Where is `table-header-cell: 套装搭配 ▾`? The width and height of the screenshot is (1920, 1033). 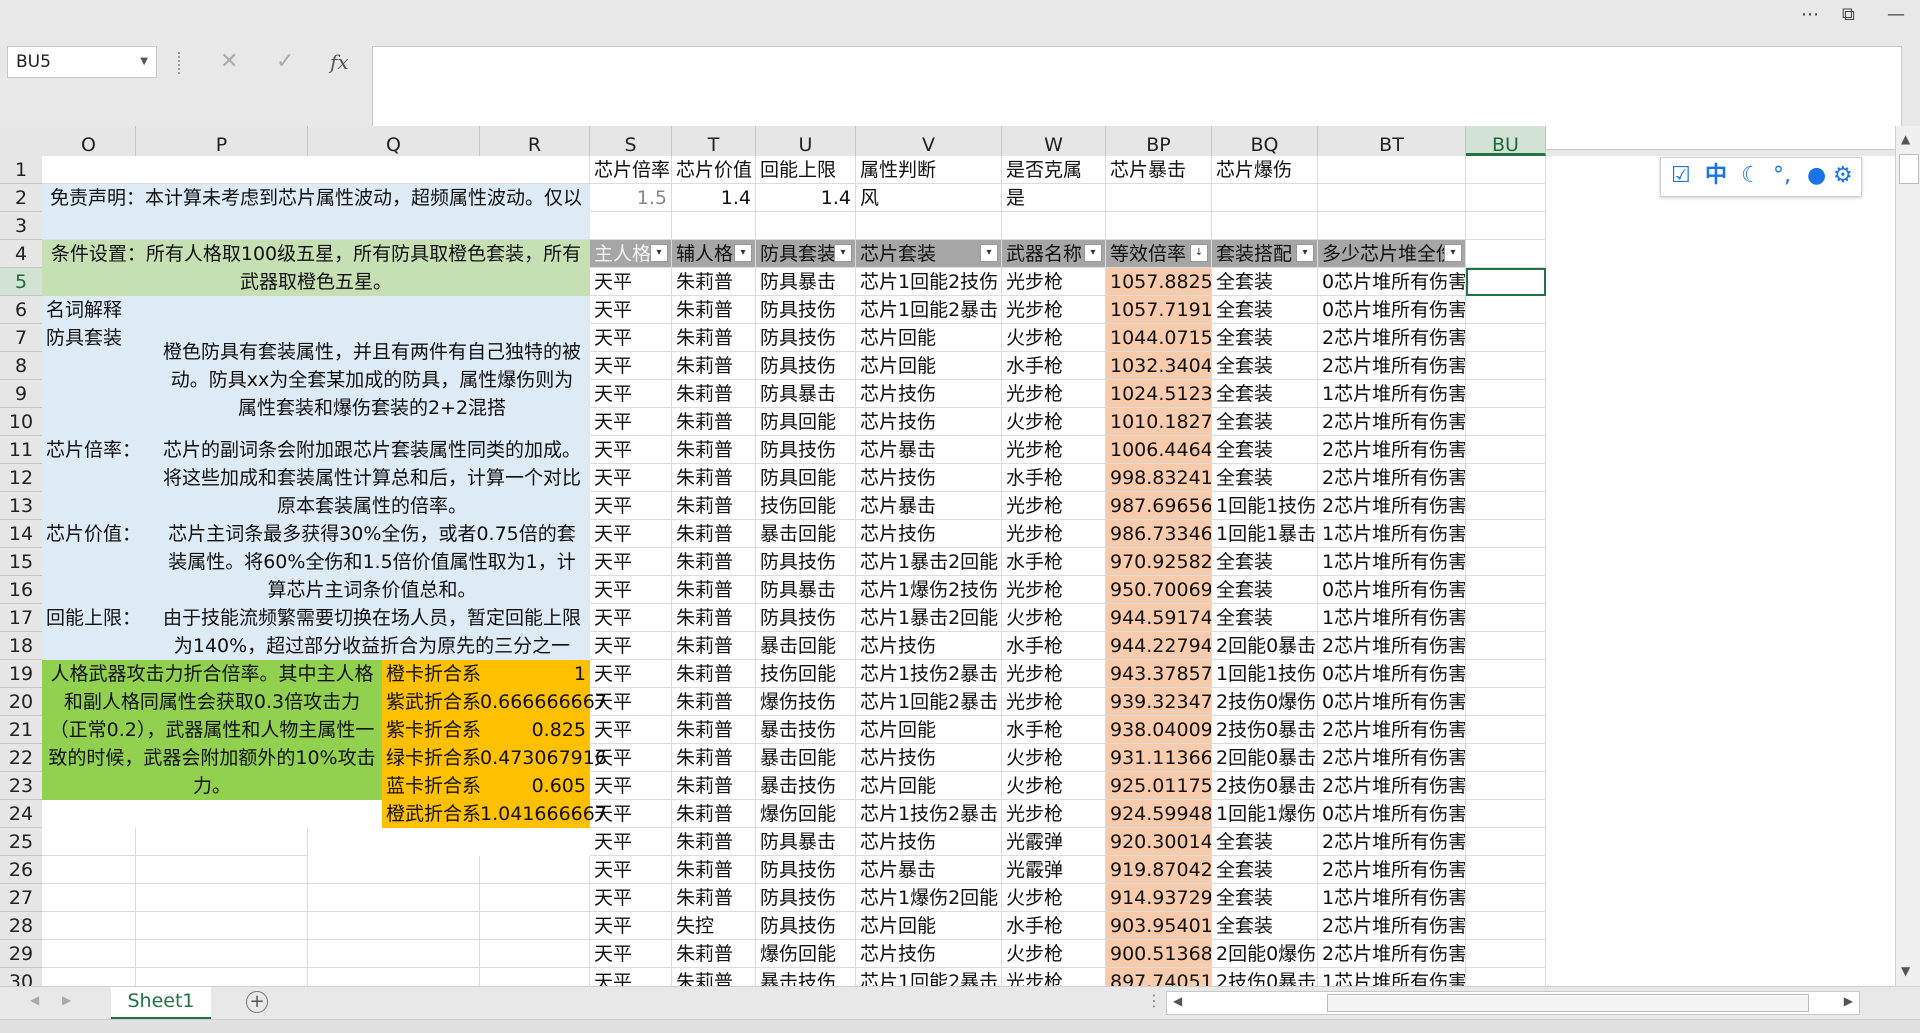
table-header-cell: 套装搭配 ▾ is located at coordinates (1265, 254).